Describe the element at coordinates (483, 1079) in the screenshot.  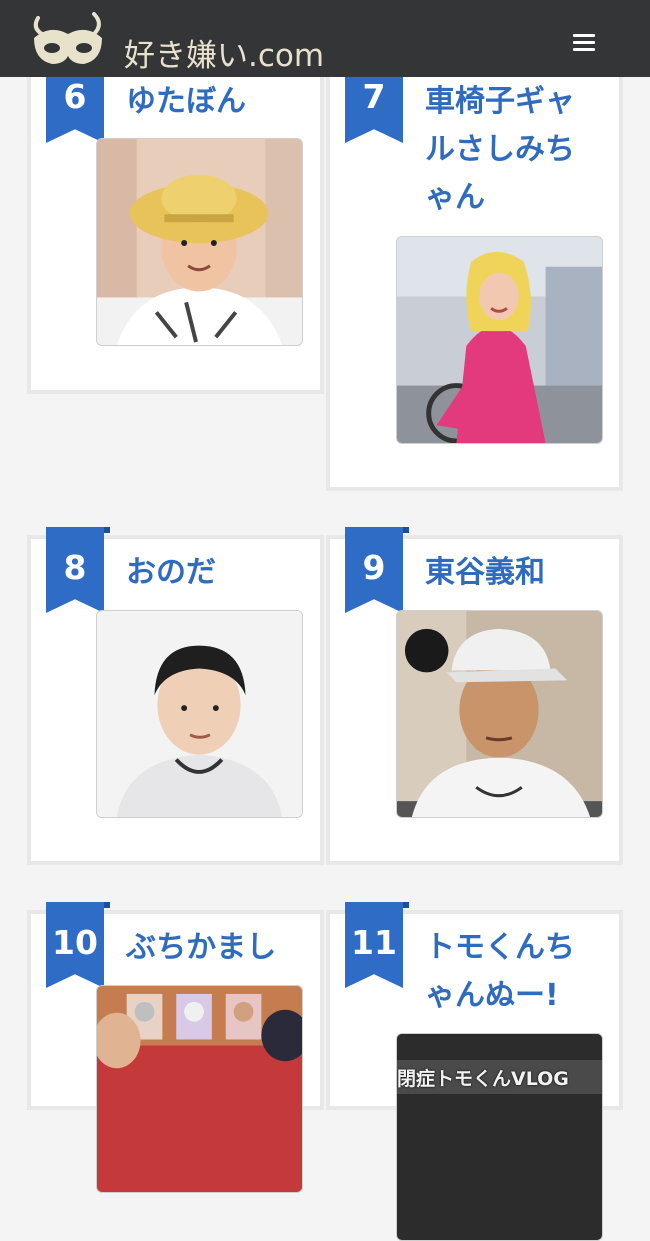
I see `thumbnail-caption: 閉症トモくんVLOG` at that location.